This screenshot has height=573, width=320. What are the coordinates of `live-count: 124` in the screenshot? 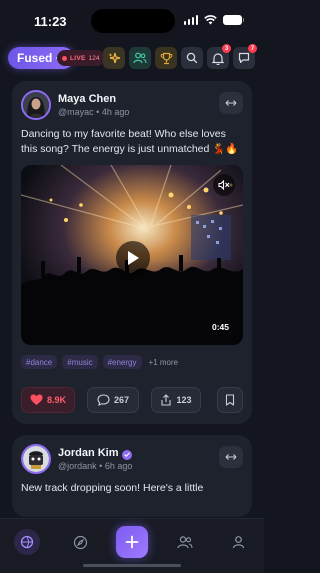 It's located at (94, 58).